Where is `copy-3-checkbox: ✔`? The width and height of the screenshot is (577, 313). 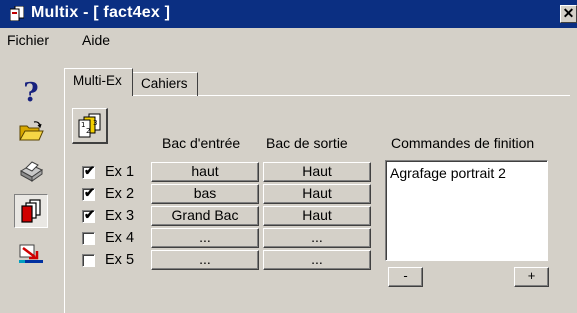 copy-3-checkbox: ✔ is located at coordinates (88, 214).